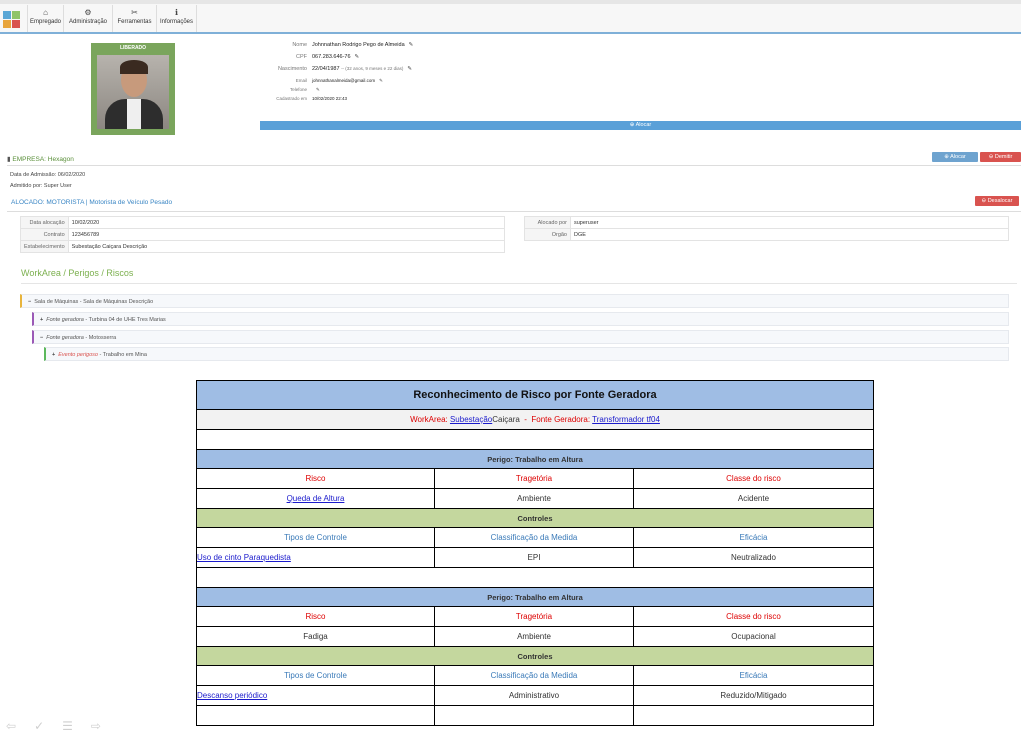  I want to click on alocacao-details-right: Alocado por superuser Orgão DGE, so click(766, 228).